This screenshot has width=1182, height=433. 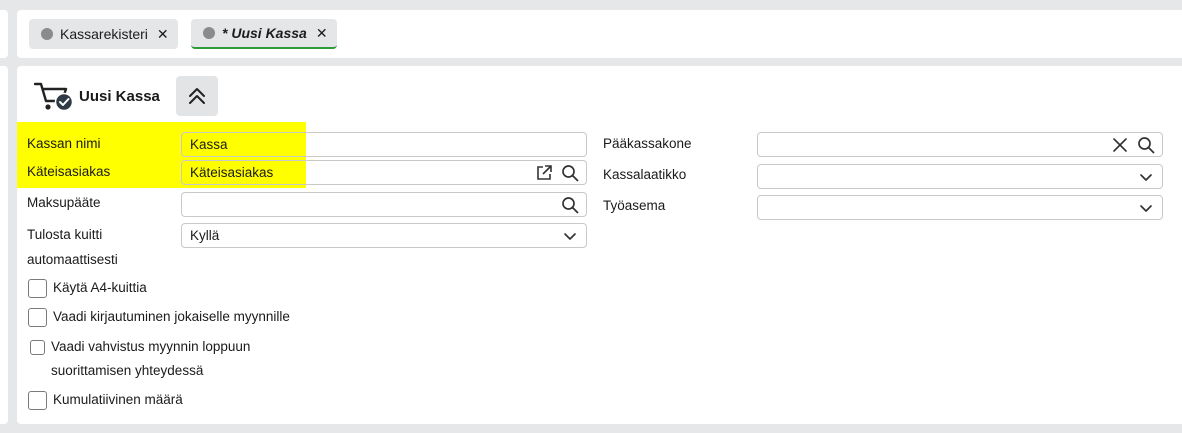 I want to click on kassalaatikko-select, so click(x=960, y=176).